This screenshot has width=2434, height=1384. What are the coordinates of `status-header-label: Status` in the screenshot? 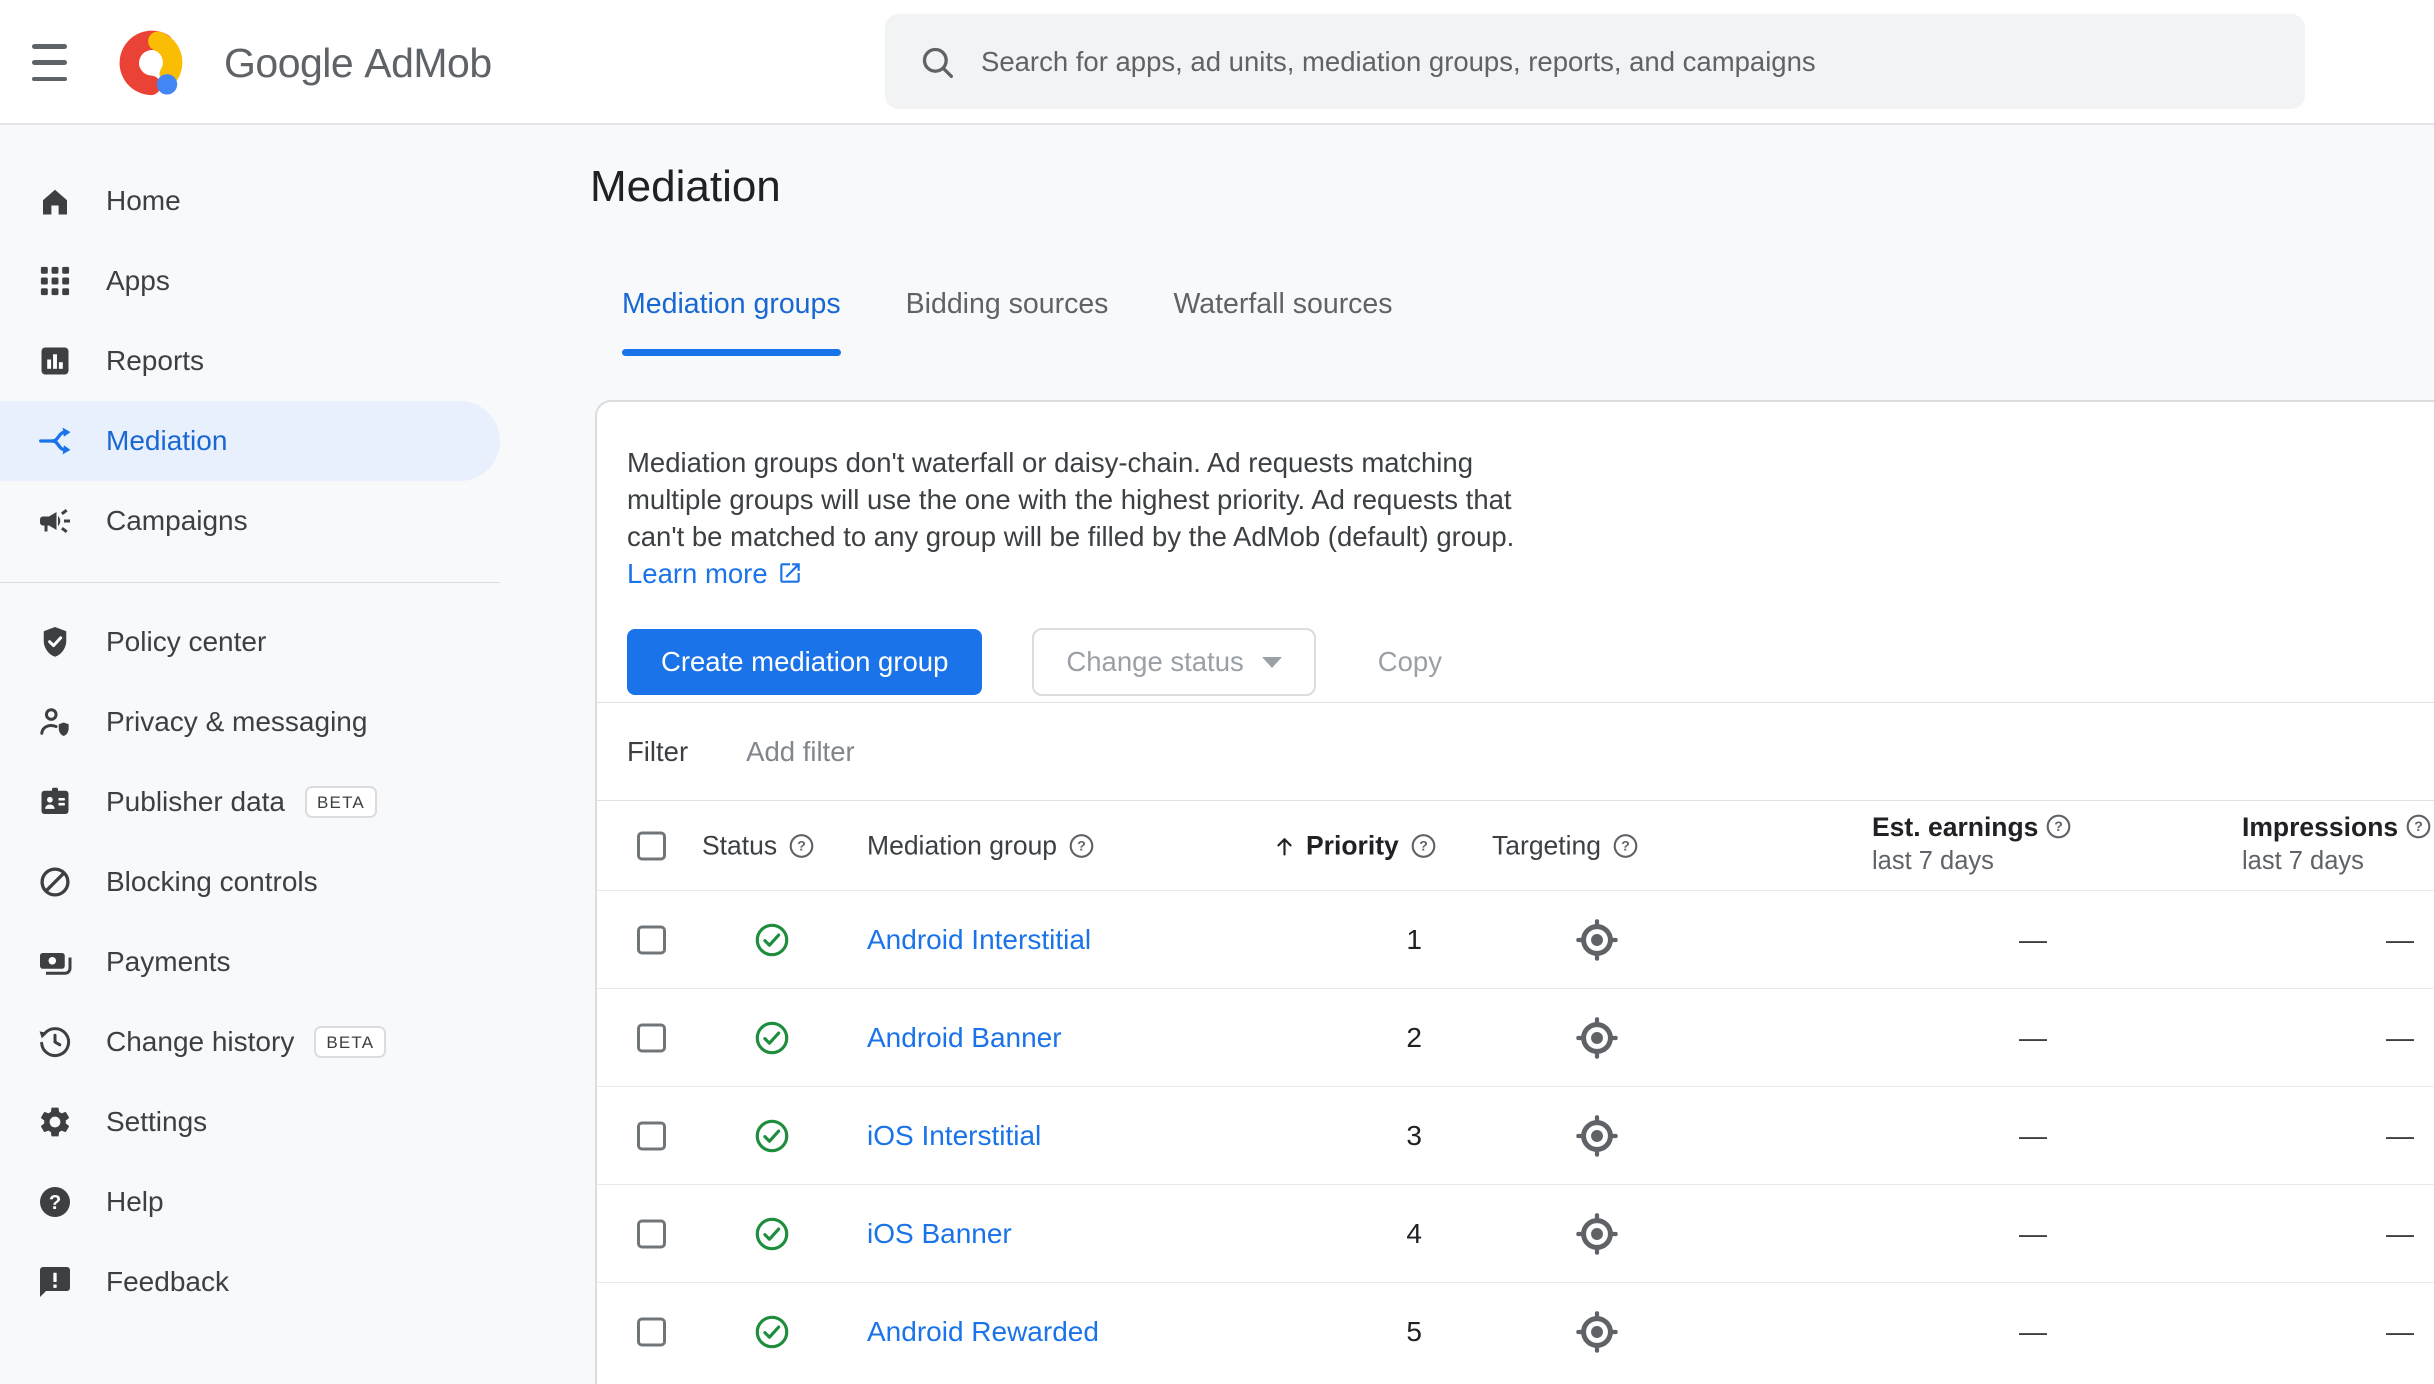 It's located at (740, 845).